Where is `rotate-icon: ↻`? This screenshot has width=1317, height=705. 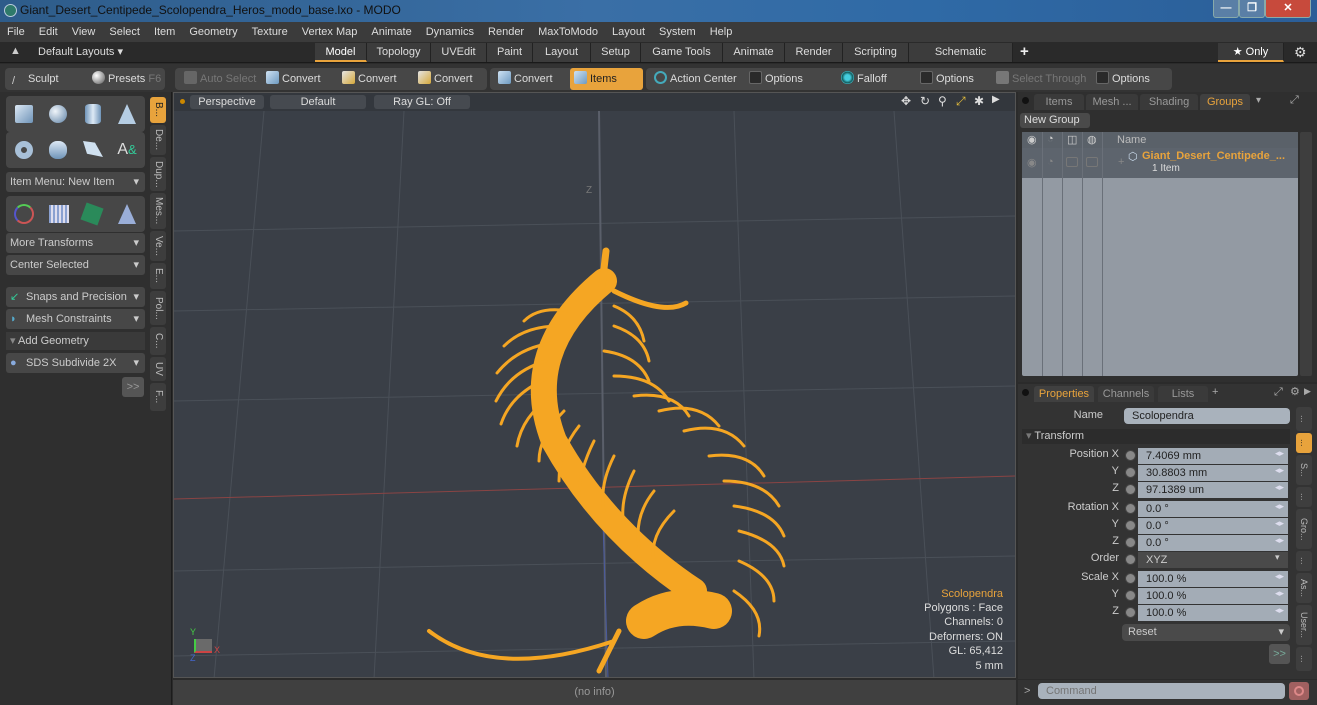 rotate-icon: ↻ is located at coordinates (925, 101).